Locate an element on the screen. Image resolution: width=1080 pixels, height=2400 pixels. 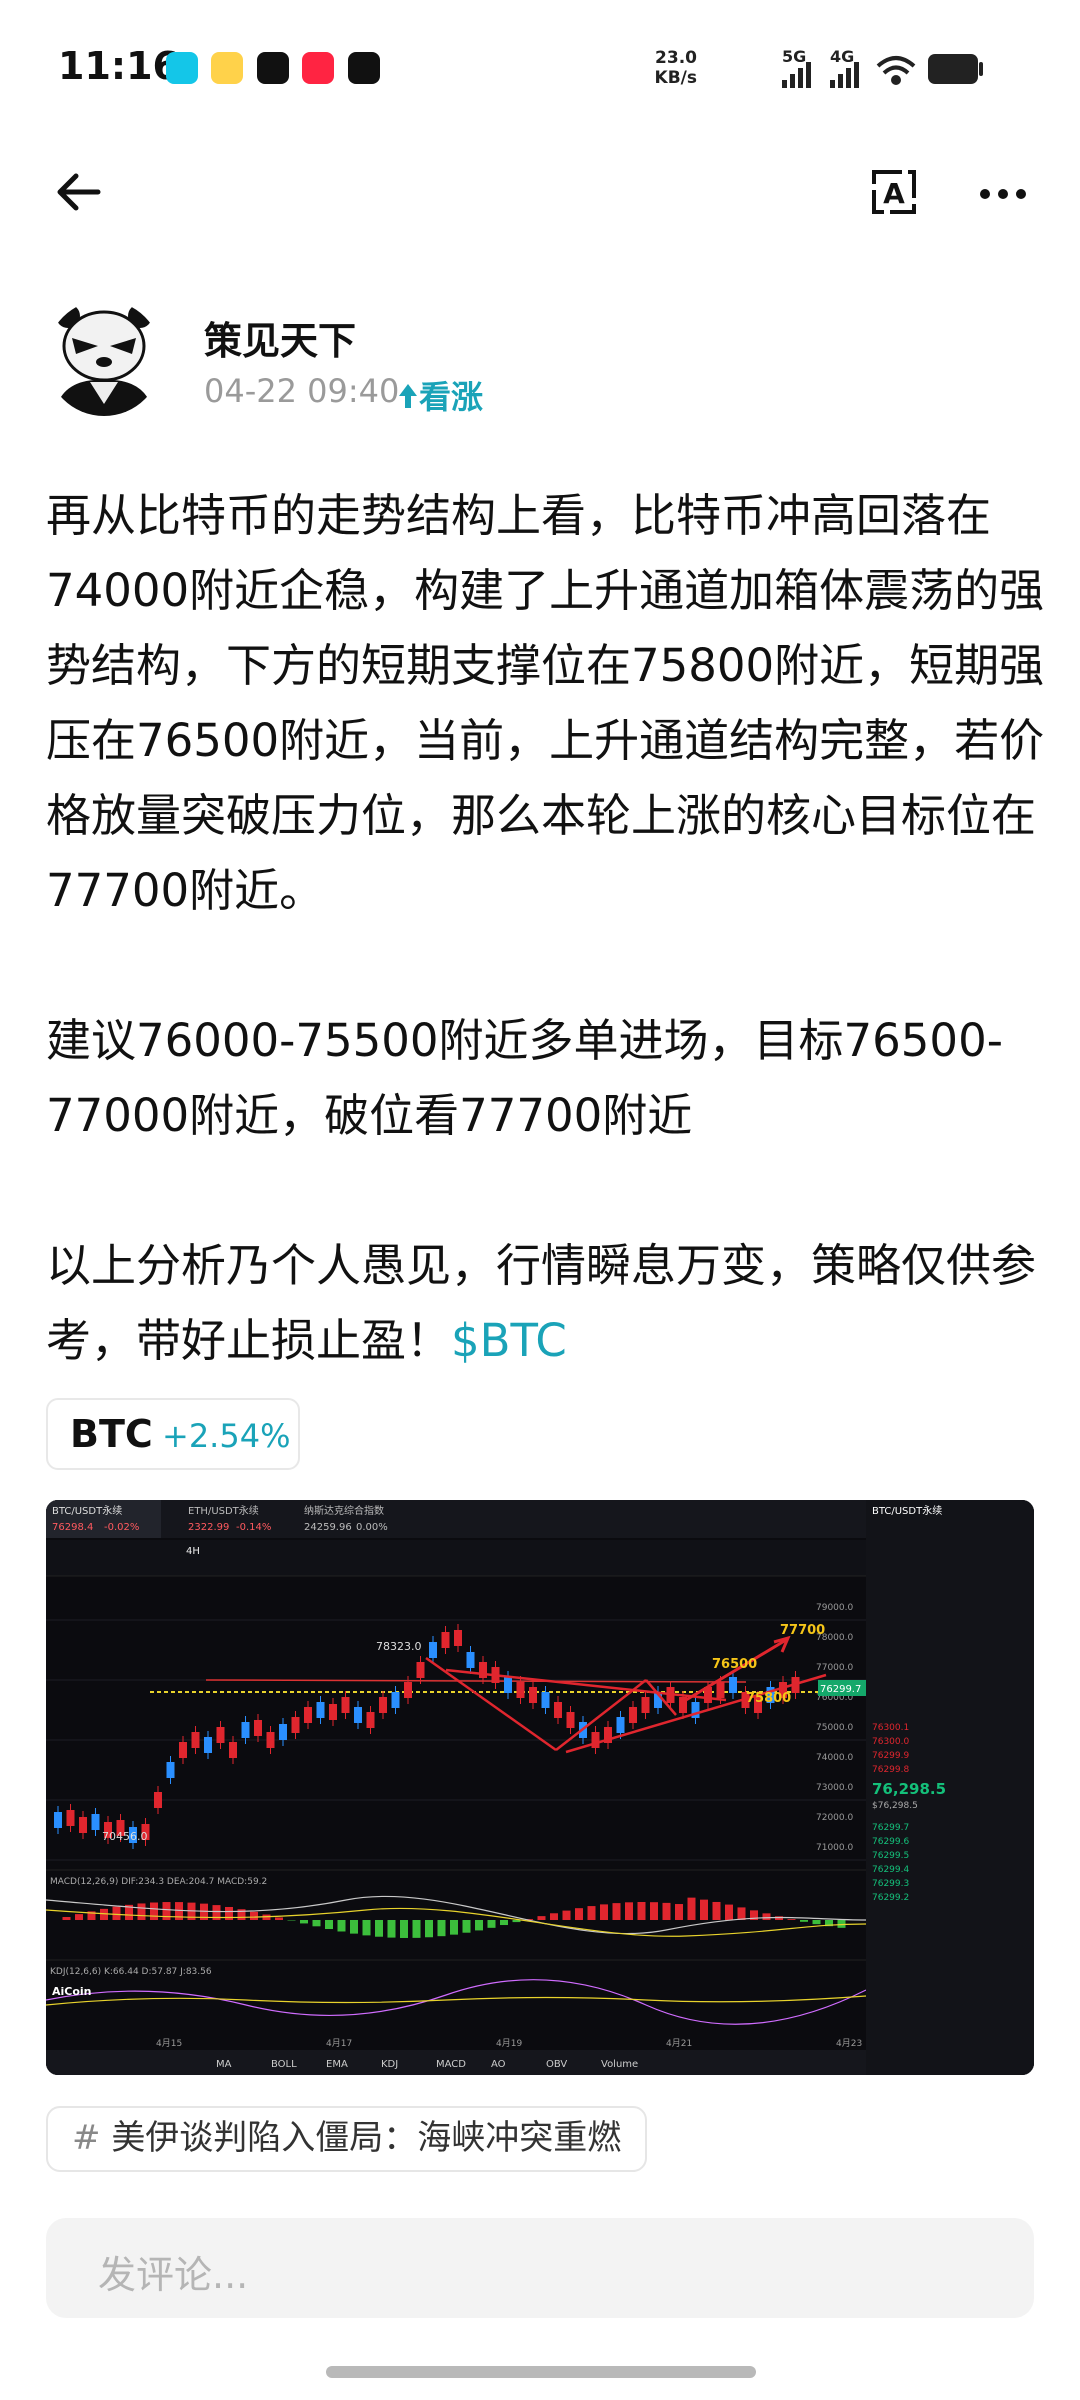
indicator-tab: Volume is located at coordinates (619, 2064).